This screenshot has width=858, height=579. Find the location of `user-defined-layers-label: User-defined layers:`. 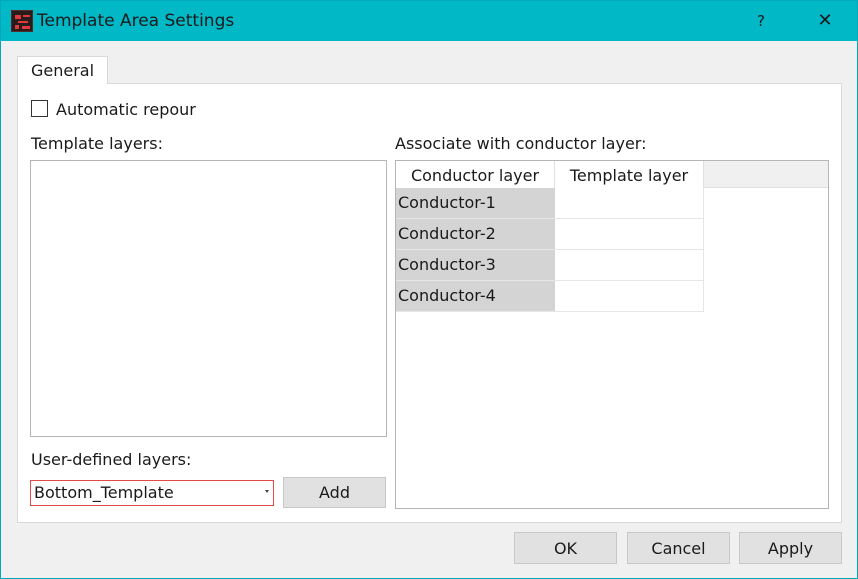

user-defined-layers-label: User-defined layers: is located at coordinates (111, 459).